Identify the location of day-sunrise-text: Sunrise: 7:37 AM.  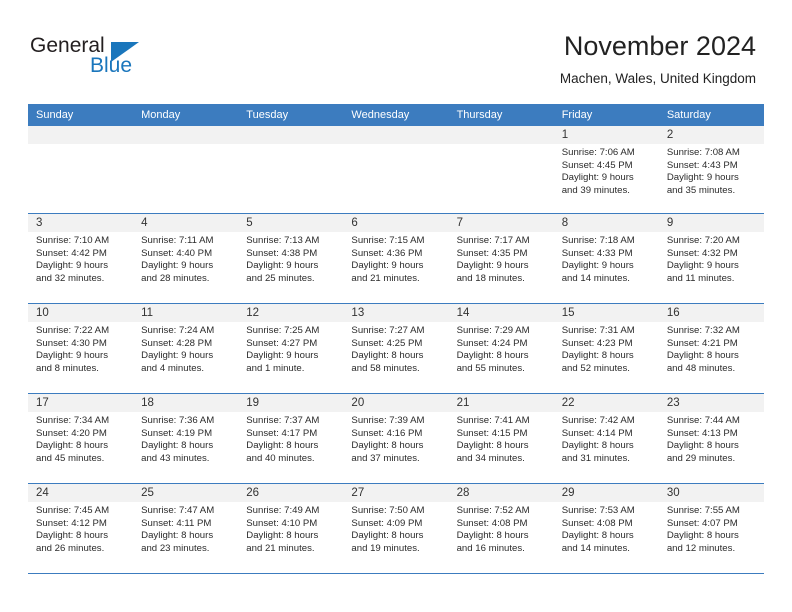
(283, 420).